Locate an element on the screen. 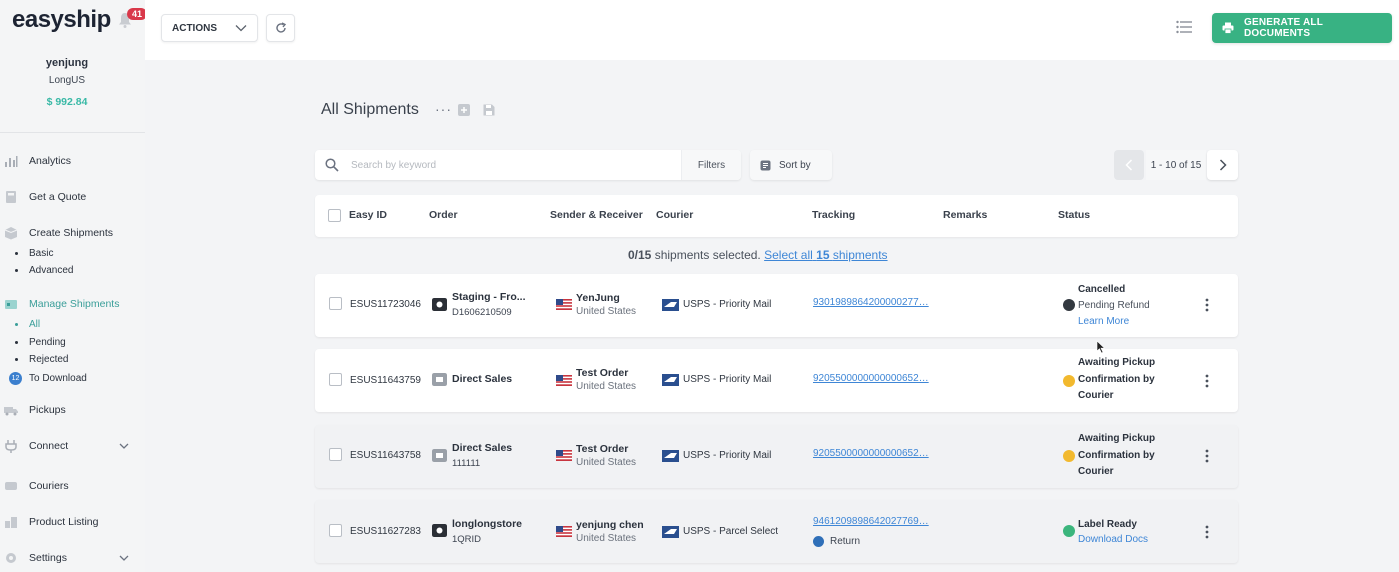  sidebar-item-create-shipments: Create Shipments is located at coordinates (72, 233).